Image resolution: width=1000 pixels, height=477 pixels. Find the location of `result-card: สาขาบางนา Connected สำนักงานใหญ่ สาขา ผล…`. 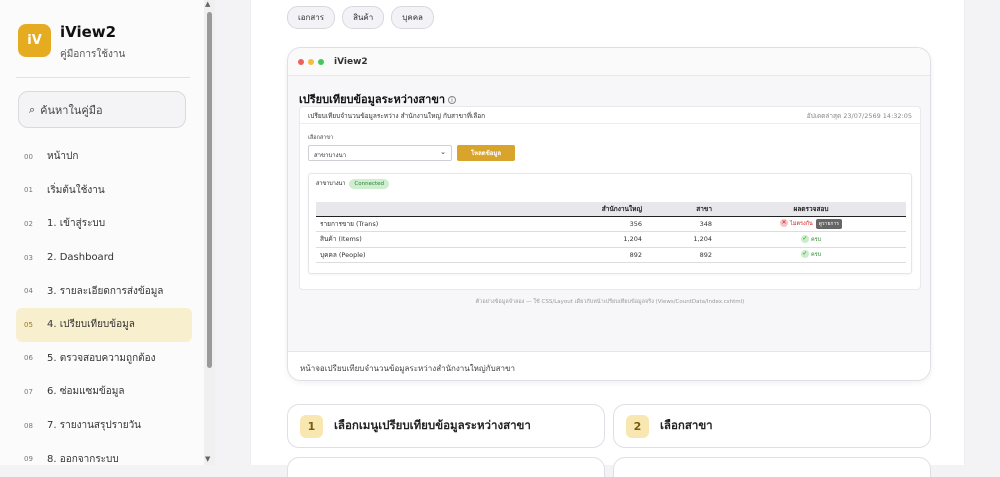

result-card: สาขาบางนา Connected สำนักงานใหญ่ สาขา ผล… is located at coordinates (610, 223).